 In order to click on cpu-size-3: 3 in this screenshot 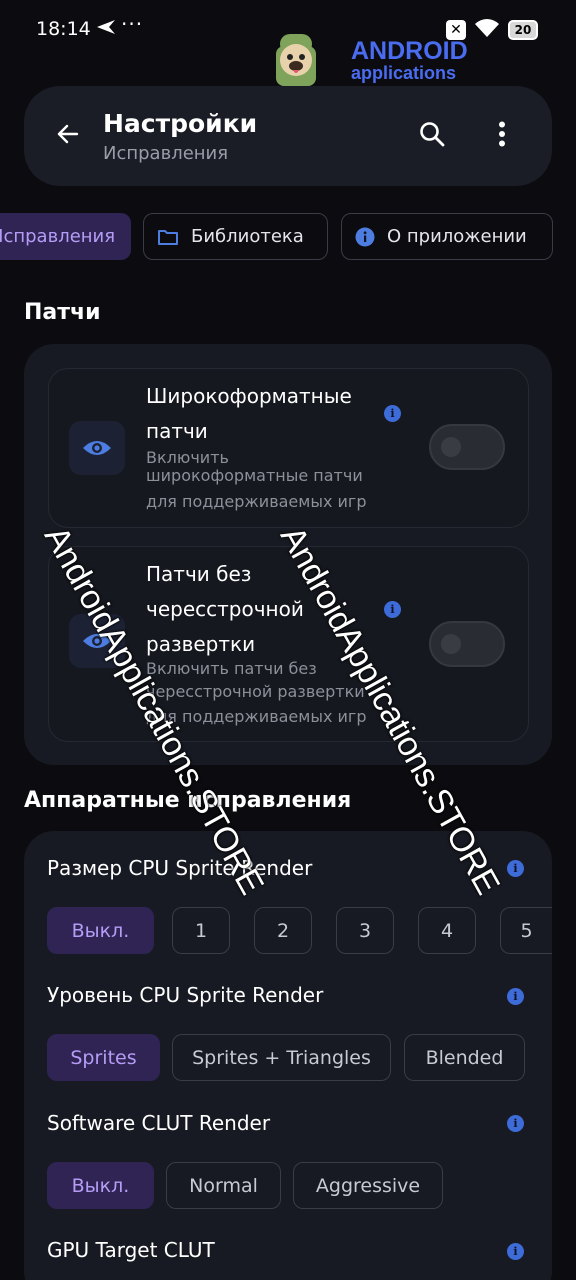, I will do `click(365, 930)`.